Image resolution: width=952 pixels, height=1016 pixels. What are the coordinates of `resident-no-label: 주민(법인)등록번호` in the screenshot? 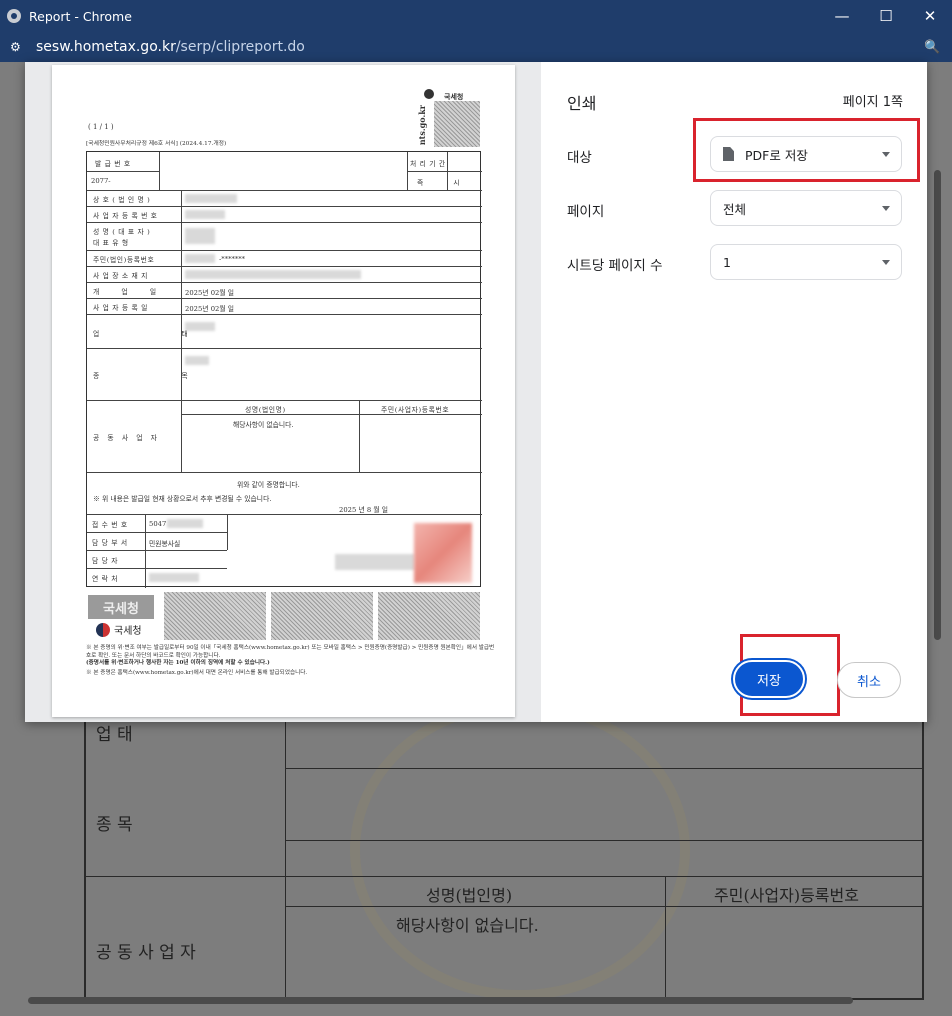 It's located at (124, 260).